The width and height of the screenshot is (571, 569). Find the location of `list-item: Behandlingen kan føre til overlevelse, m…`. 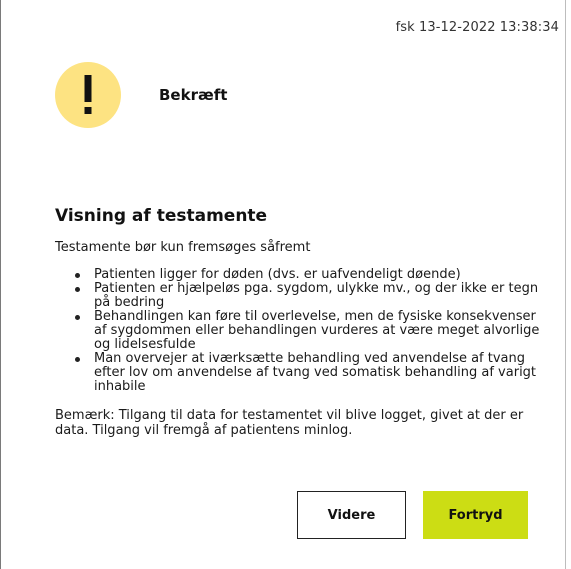

list-item: Behandlingen kan føre til overlevelse, m… is located at coordinates (310, 331).